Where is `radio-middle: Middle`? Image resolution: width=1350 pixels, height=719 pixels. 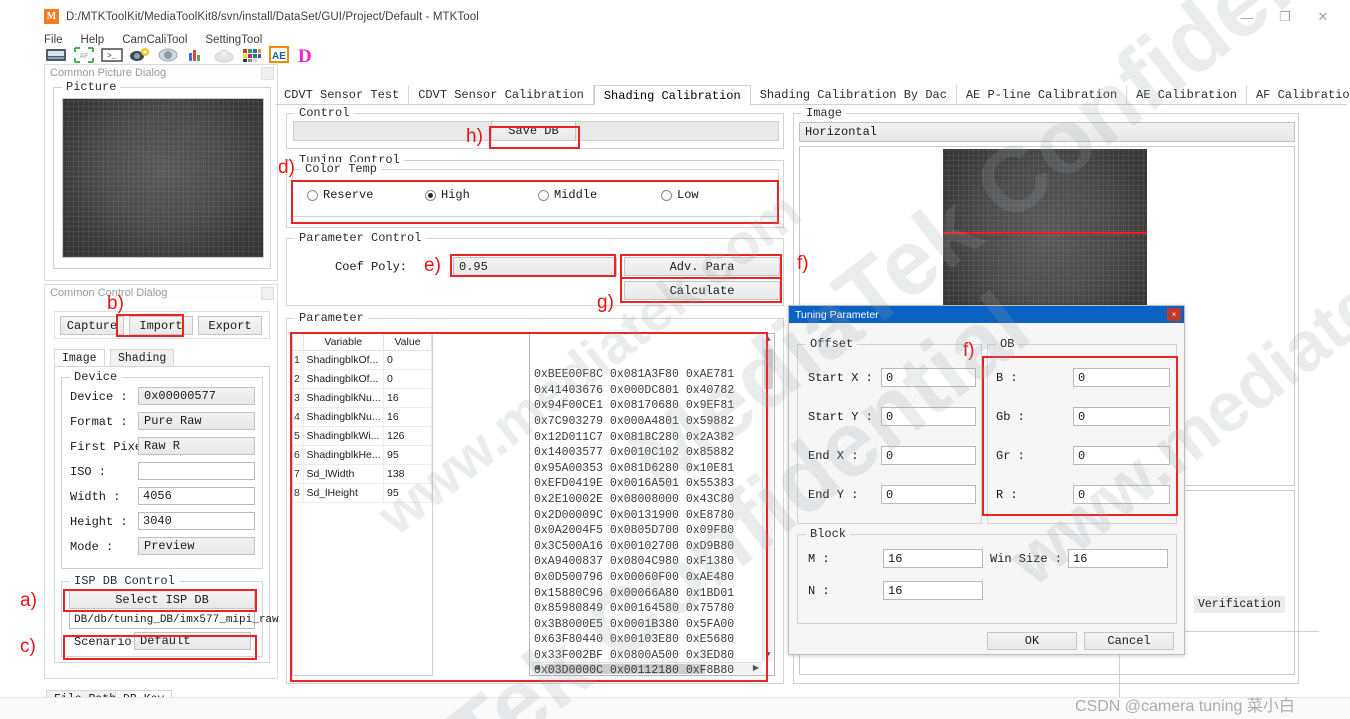
radio-middle: Middle is located at coordinates (567, 195).